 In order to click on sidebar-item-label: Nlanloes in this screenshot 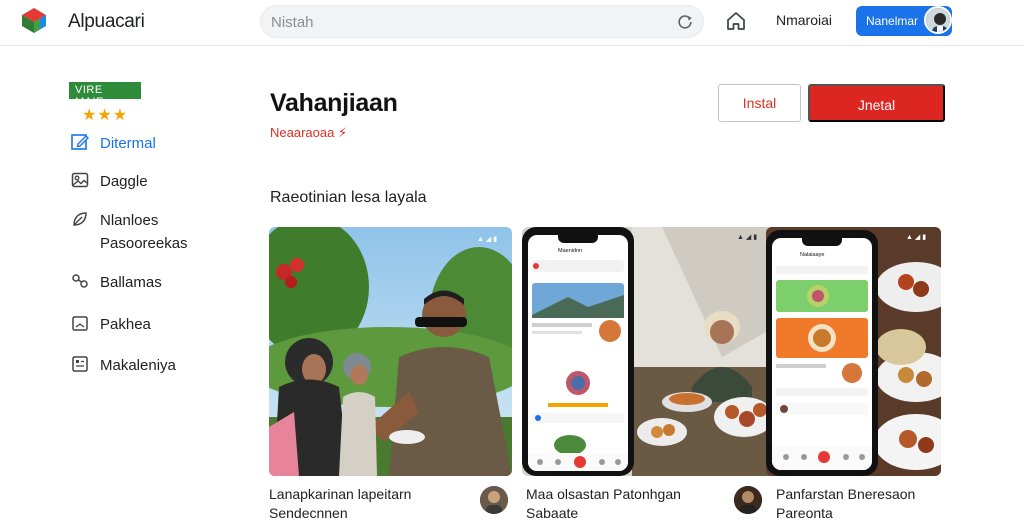, I will do `click(129, 220)`.